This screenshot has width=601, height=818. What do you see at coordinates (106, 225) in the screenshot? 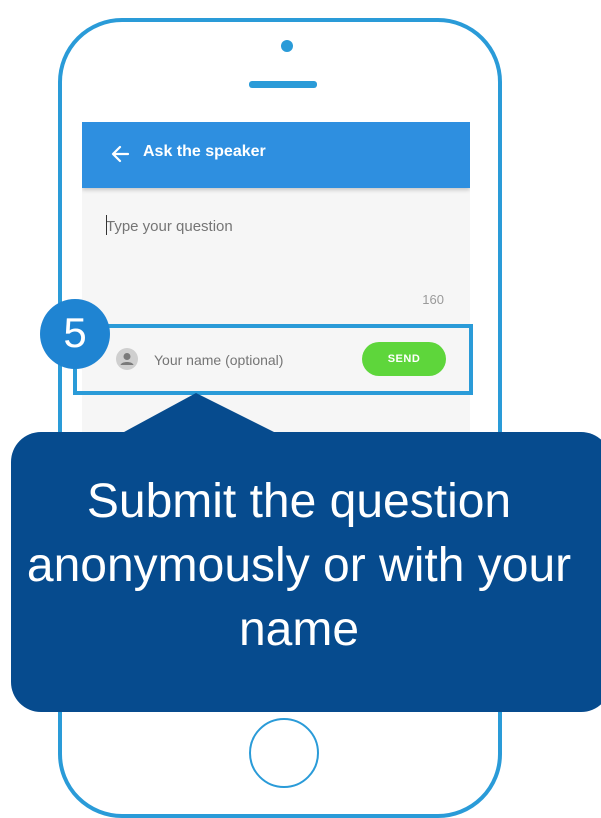
I see `text-cursor` at bounding box center [106, 225].